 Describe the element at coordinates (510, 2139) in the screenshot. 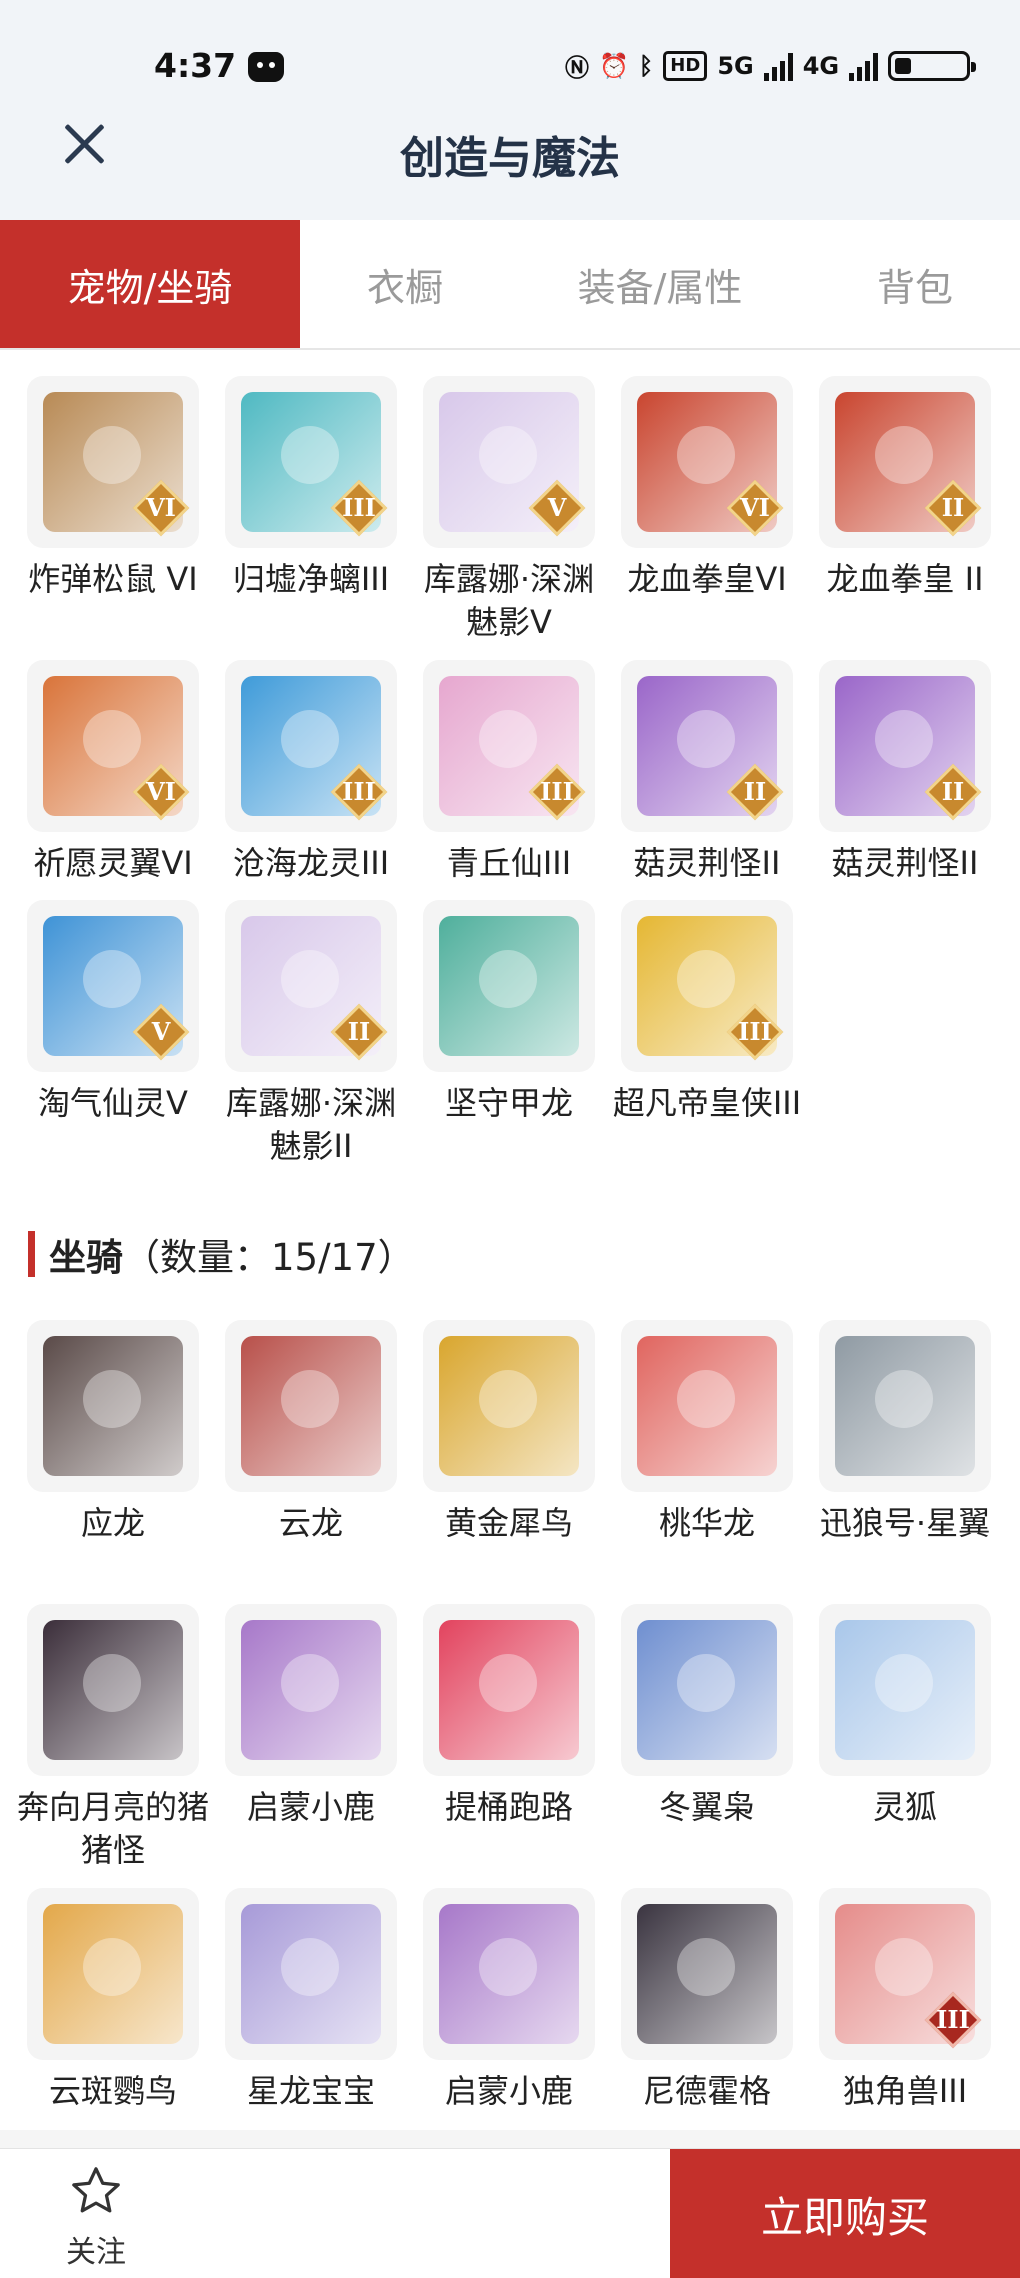

I see `divider` at that location.